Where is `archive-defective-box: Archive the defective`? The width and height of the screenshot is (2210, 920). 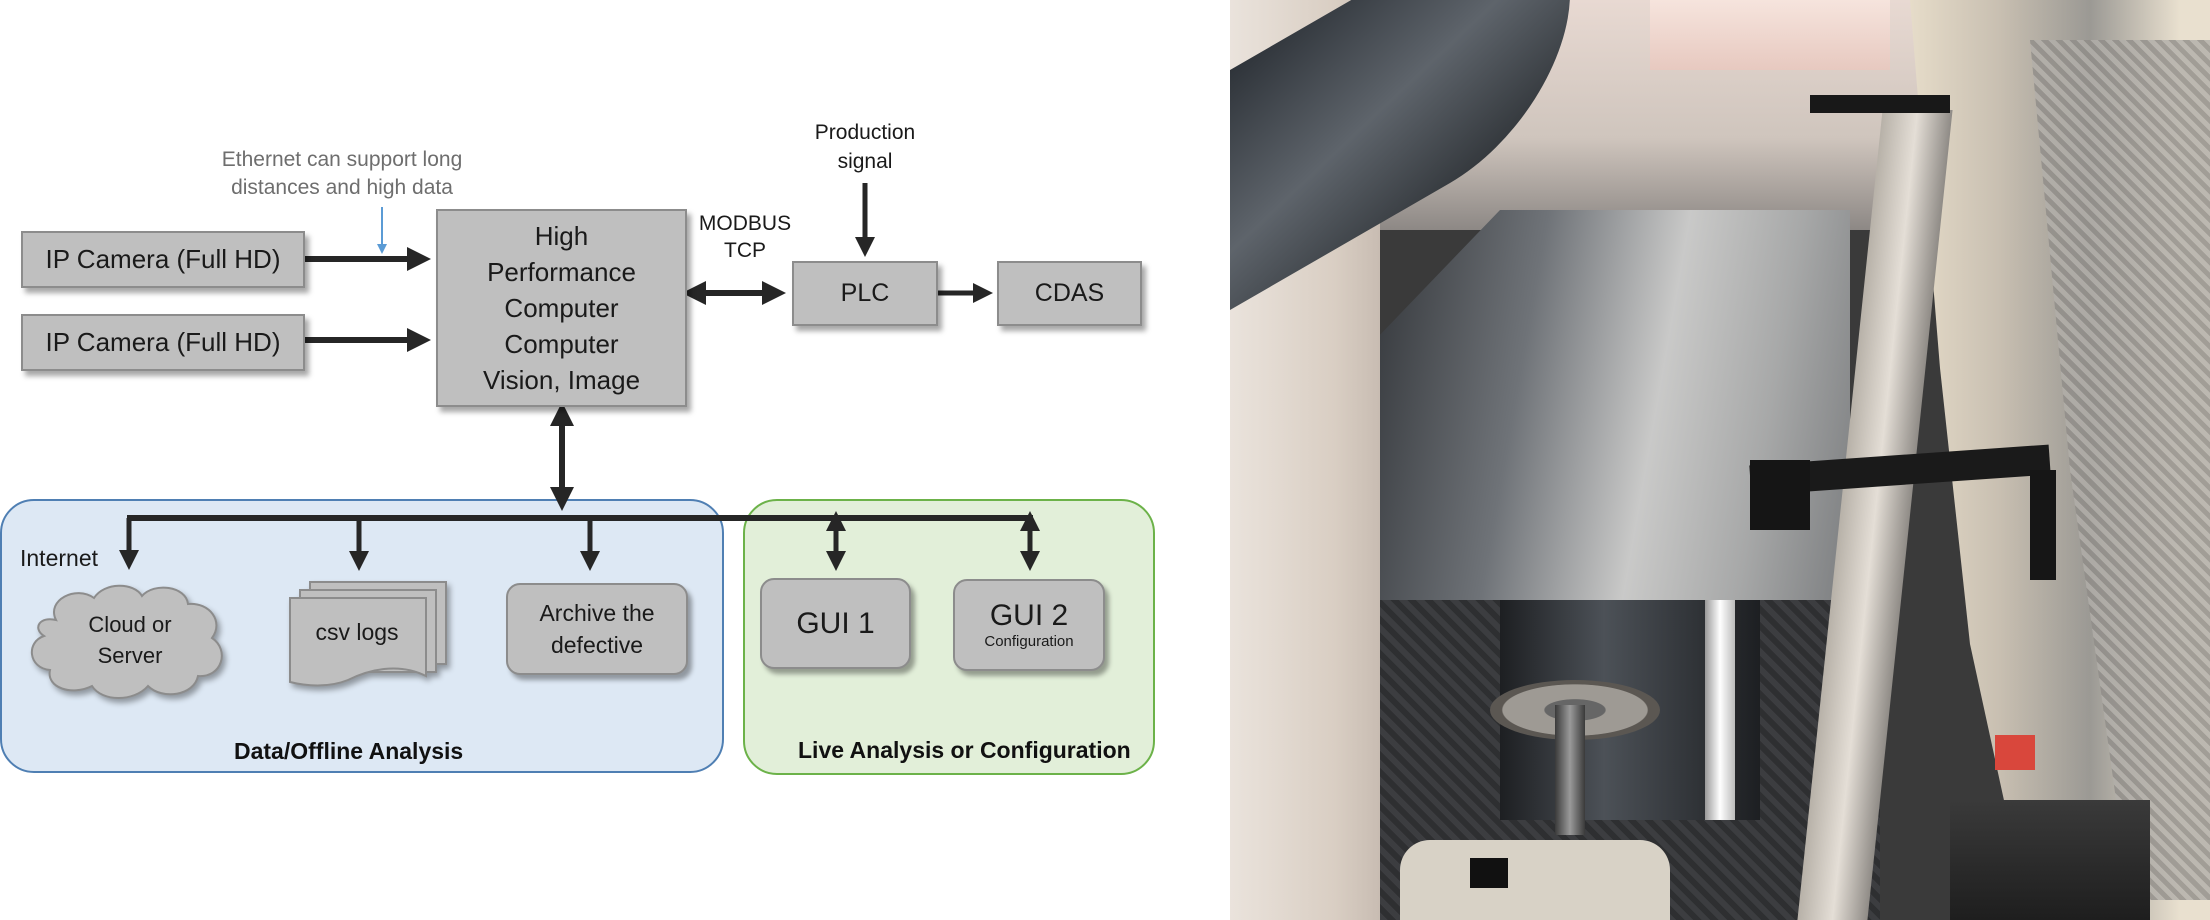 archive-defective-box: Archive the defective is located at coordinates (597, 629).